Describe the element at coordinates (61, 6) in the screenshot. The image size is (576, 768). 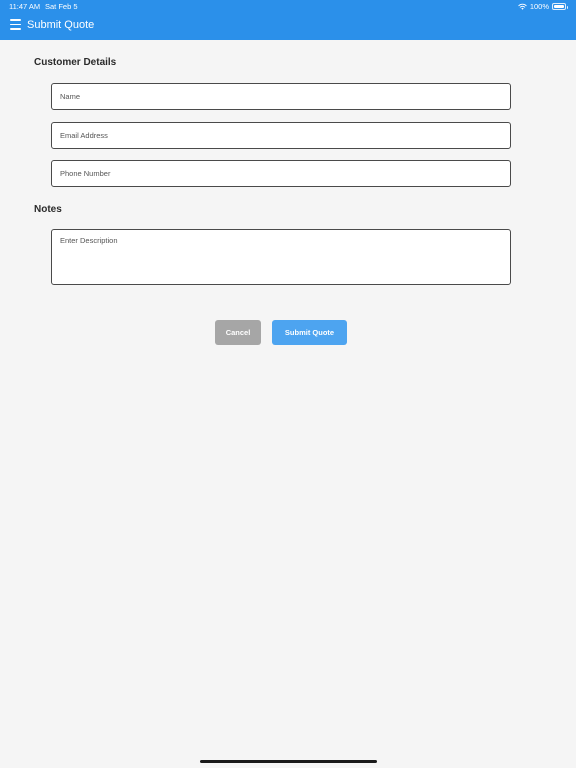
I see `status-date: Sat Feb 5` at that location.